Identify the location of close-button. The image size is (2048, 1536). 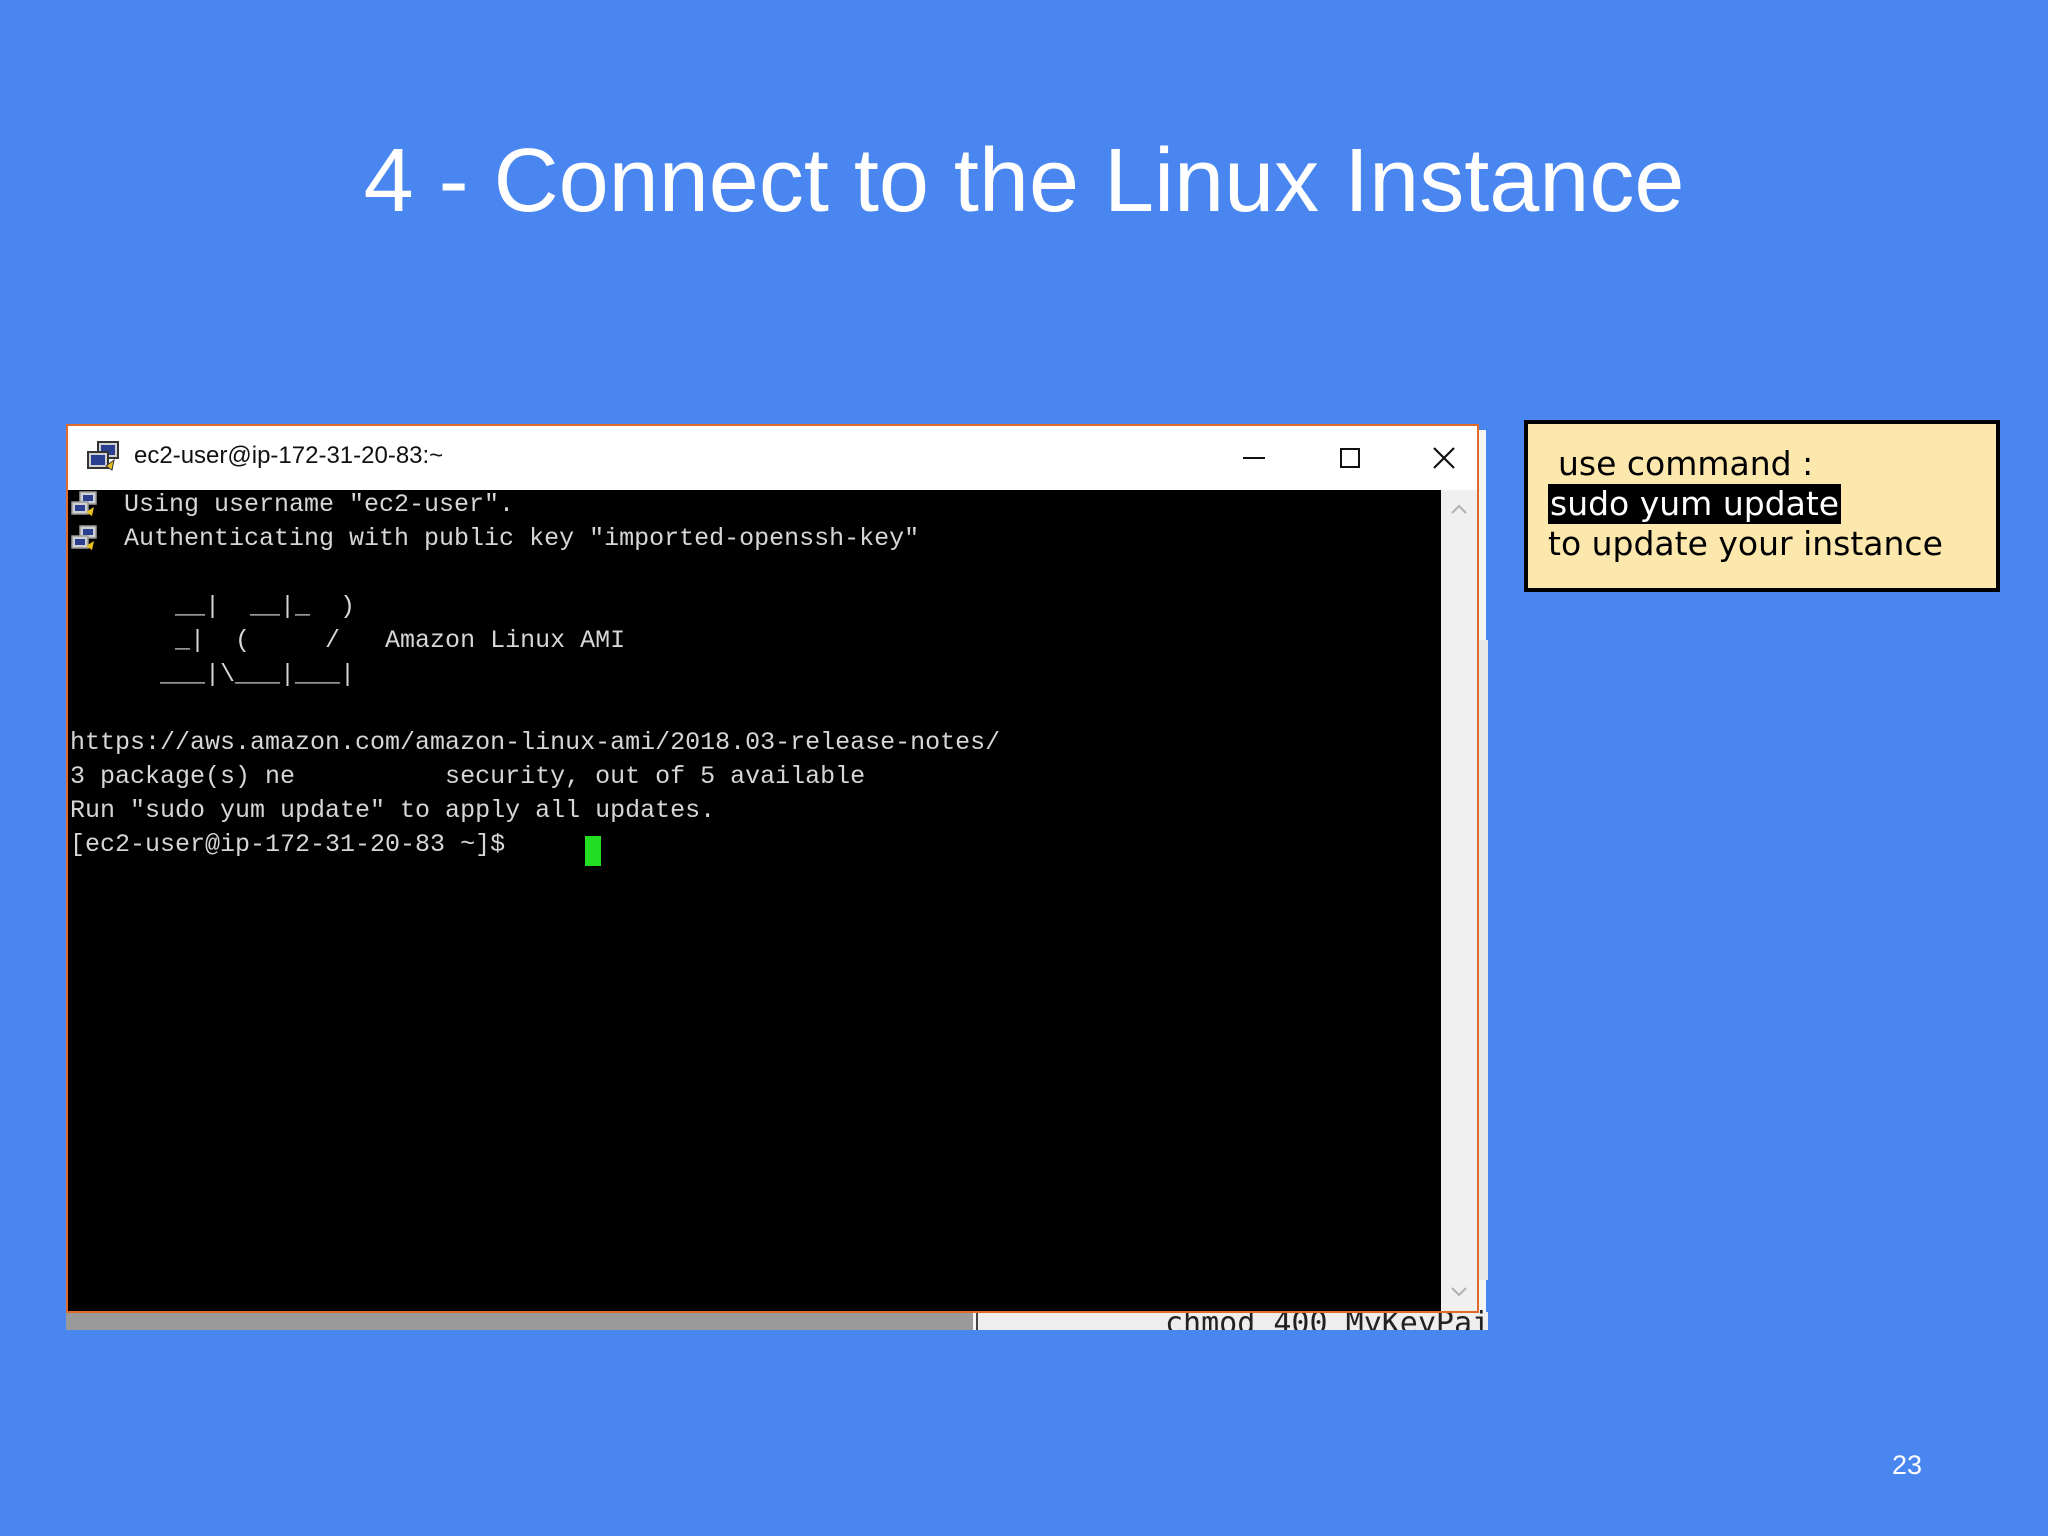
(1444, 458).